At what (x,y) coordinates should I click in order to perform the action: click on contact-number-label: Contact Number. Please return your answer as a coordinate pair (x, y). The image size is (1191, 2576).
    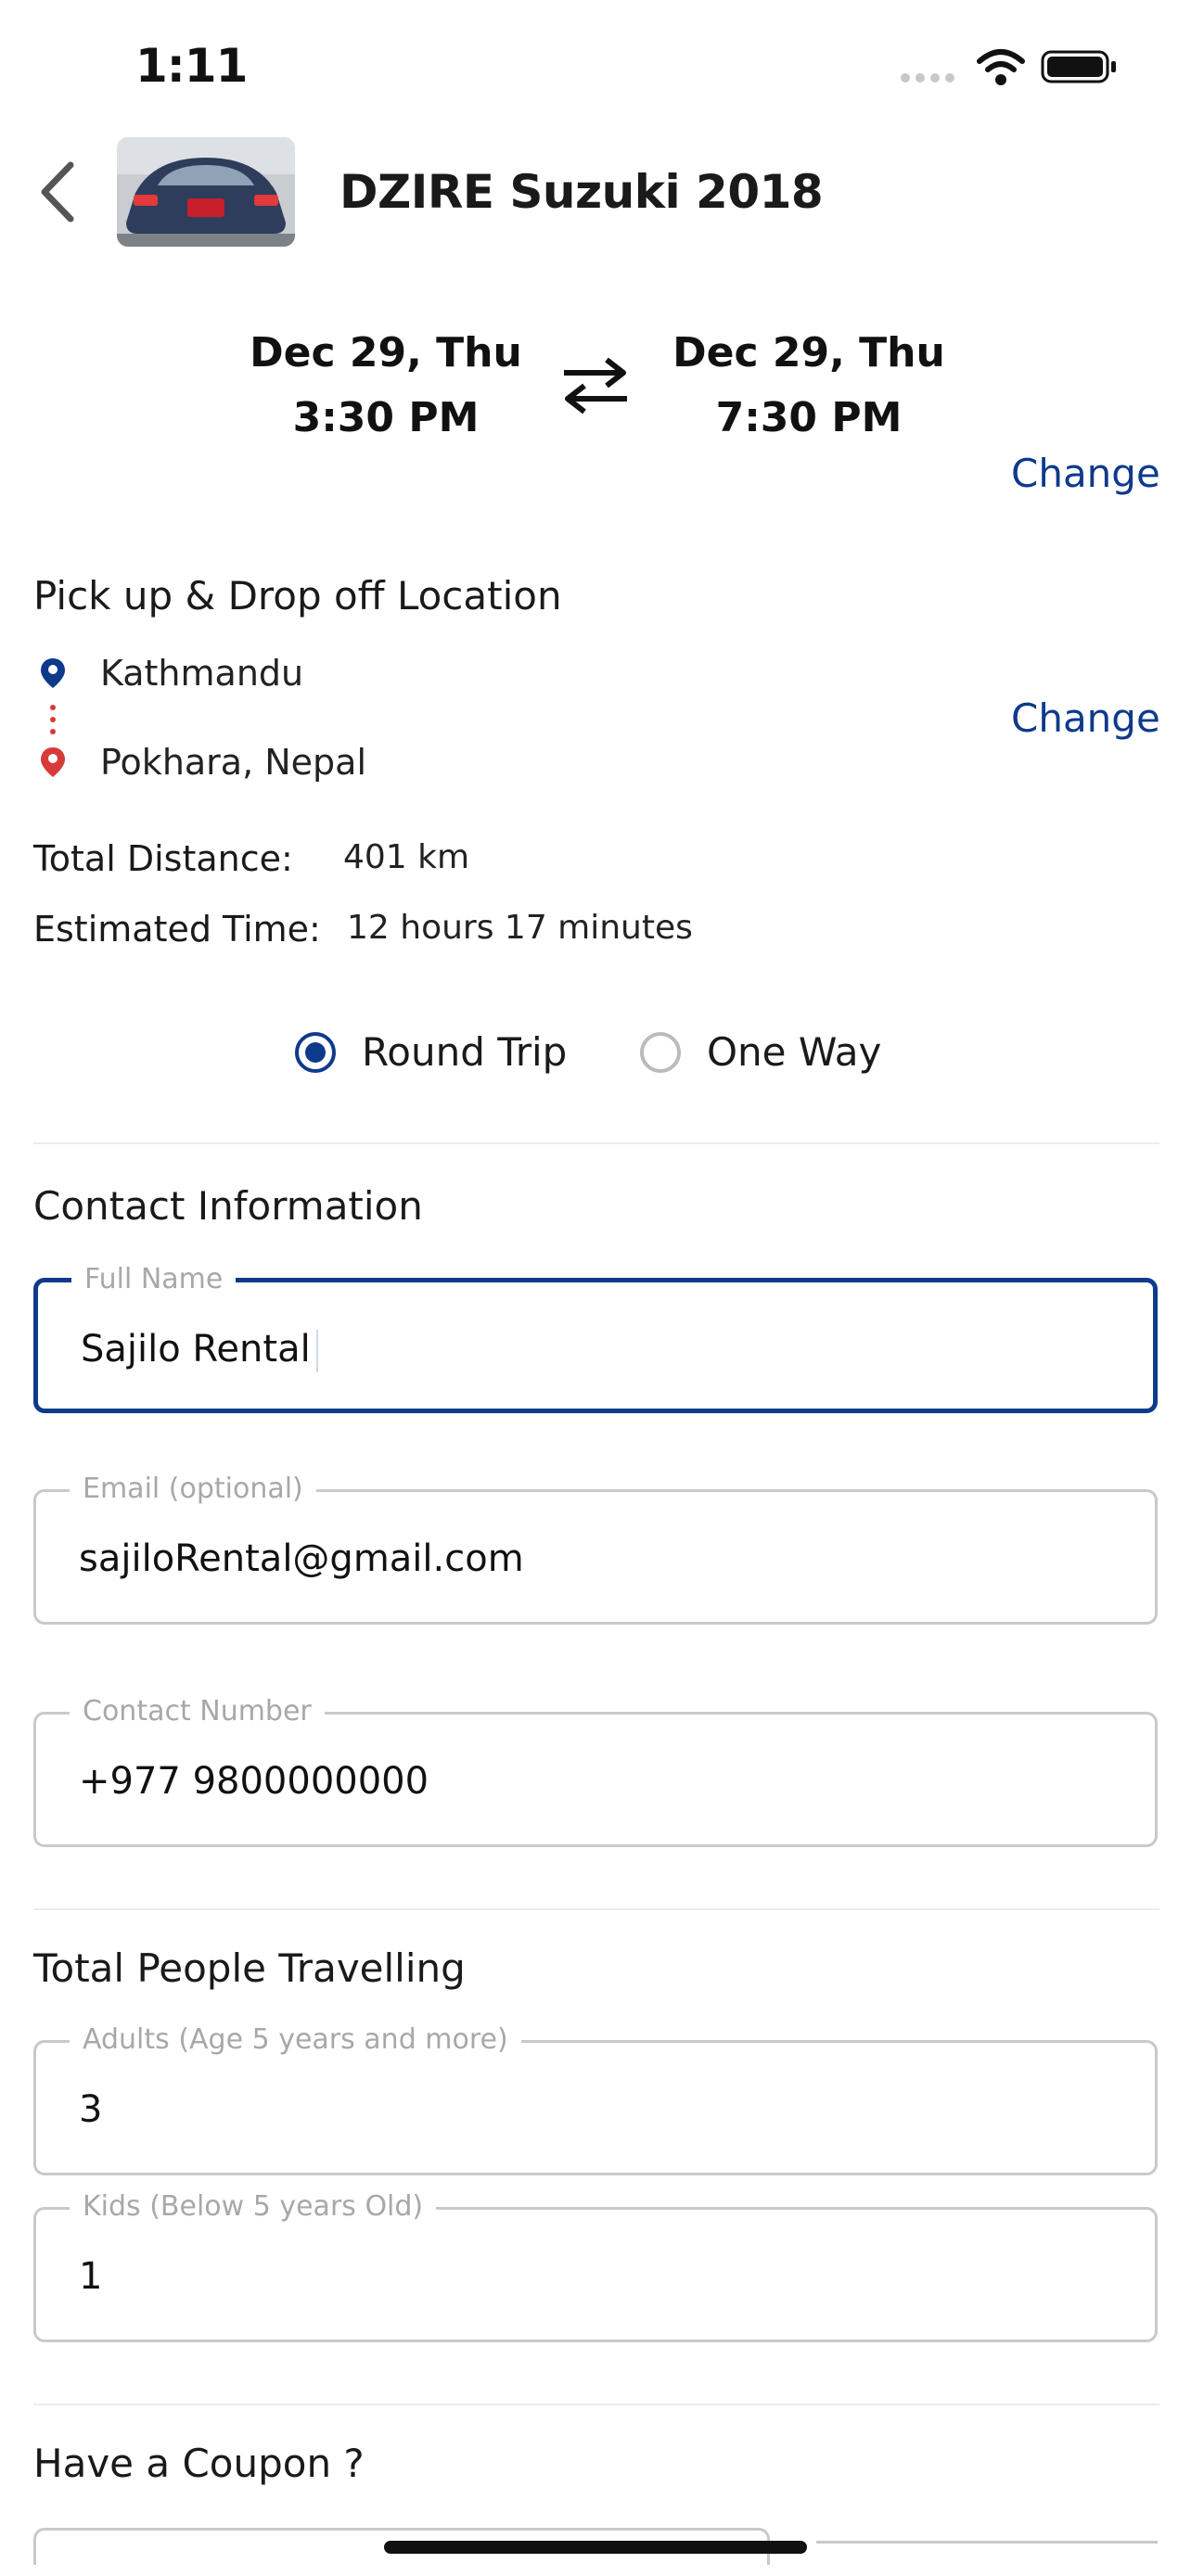
    Looking at the image, I should click on (197, 1712).